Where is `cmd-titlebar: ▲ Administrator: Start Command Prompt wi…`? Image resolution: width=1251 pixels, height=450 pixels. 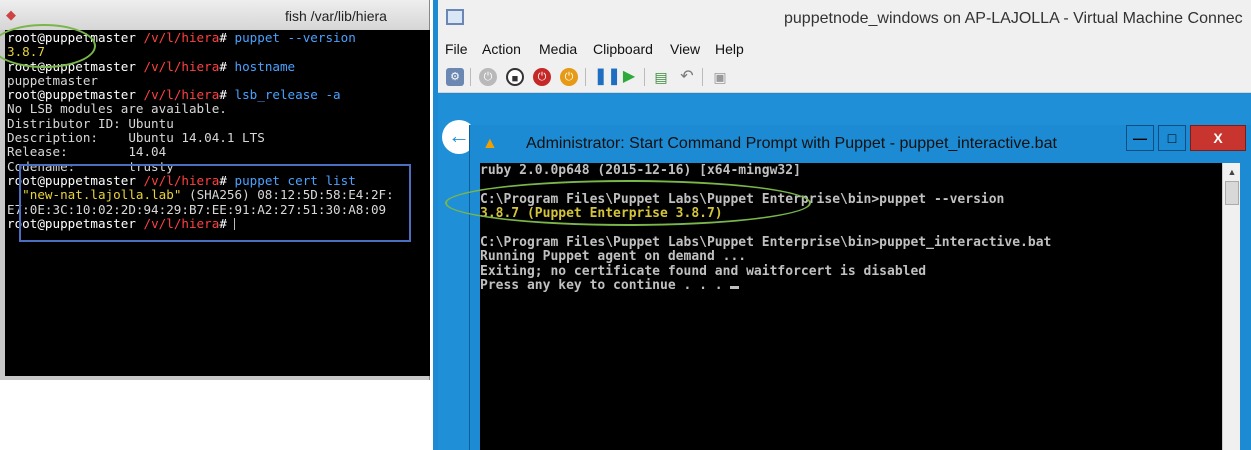 cmd-titlebar: ▲ Administrator: Start Command Prompt wi… is located at coordinates (860, 144).